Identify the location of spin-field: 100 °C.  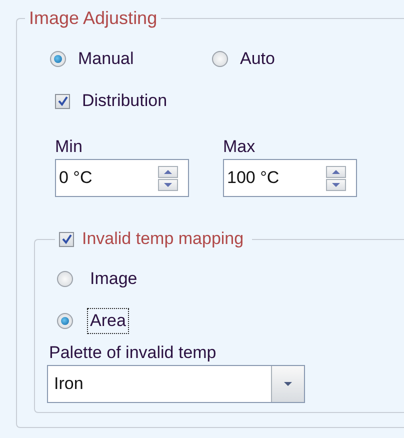
(290, 178).